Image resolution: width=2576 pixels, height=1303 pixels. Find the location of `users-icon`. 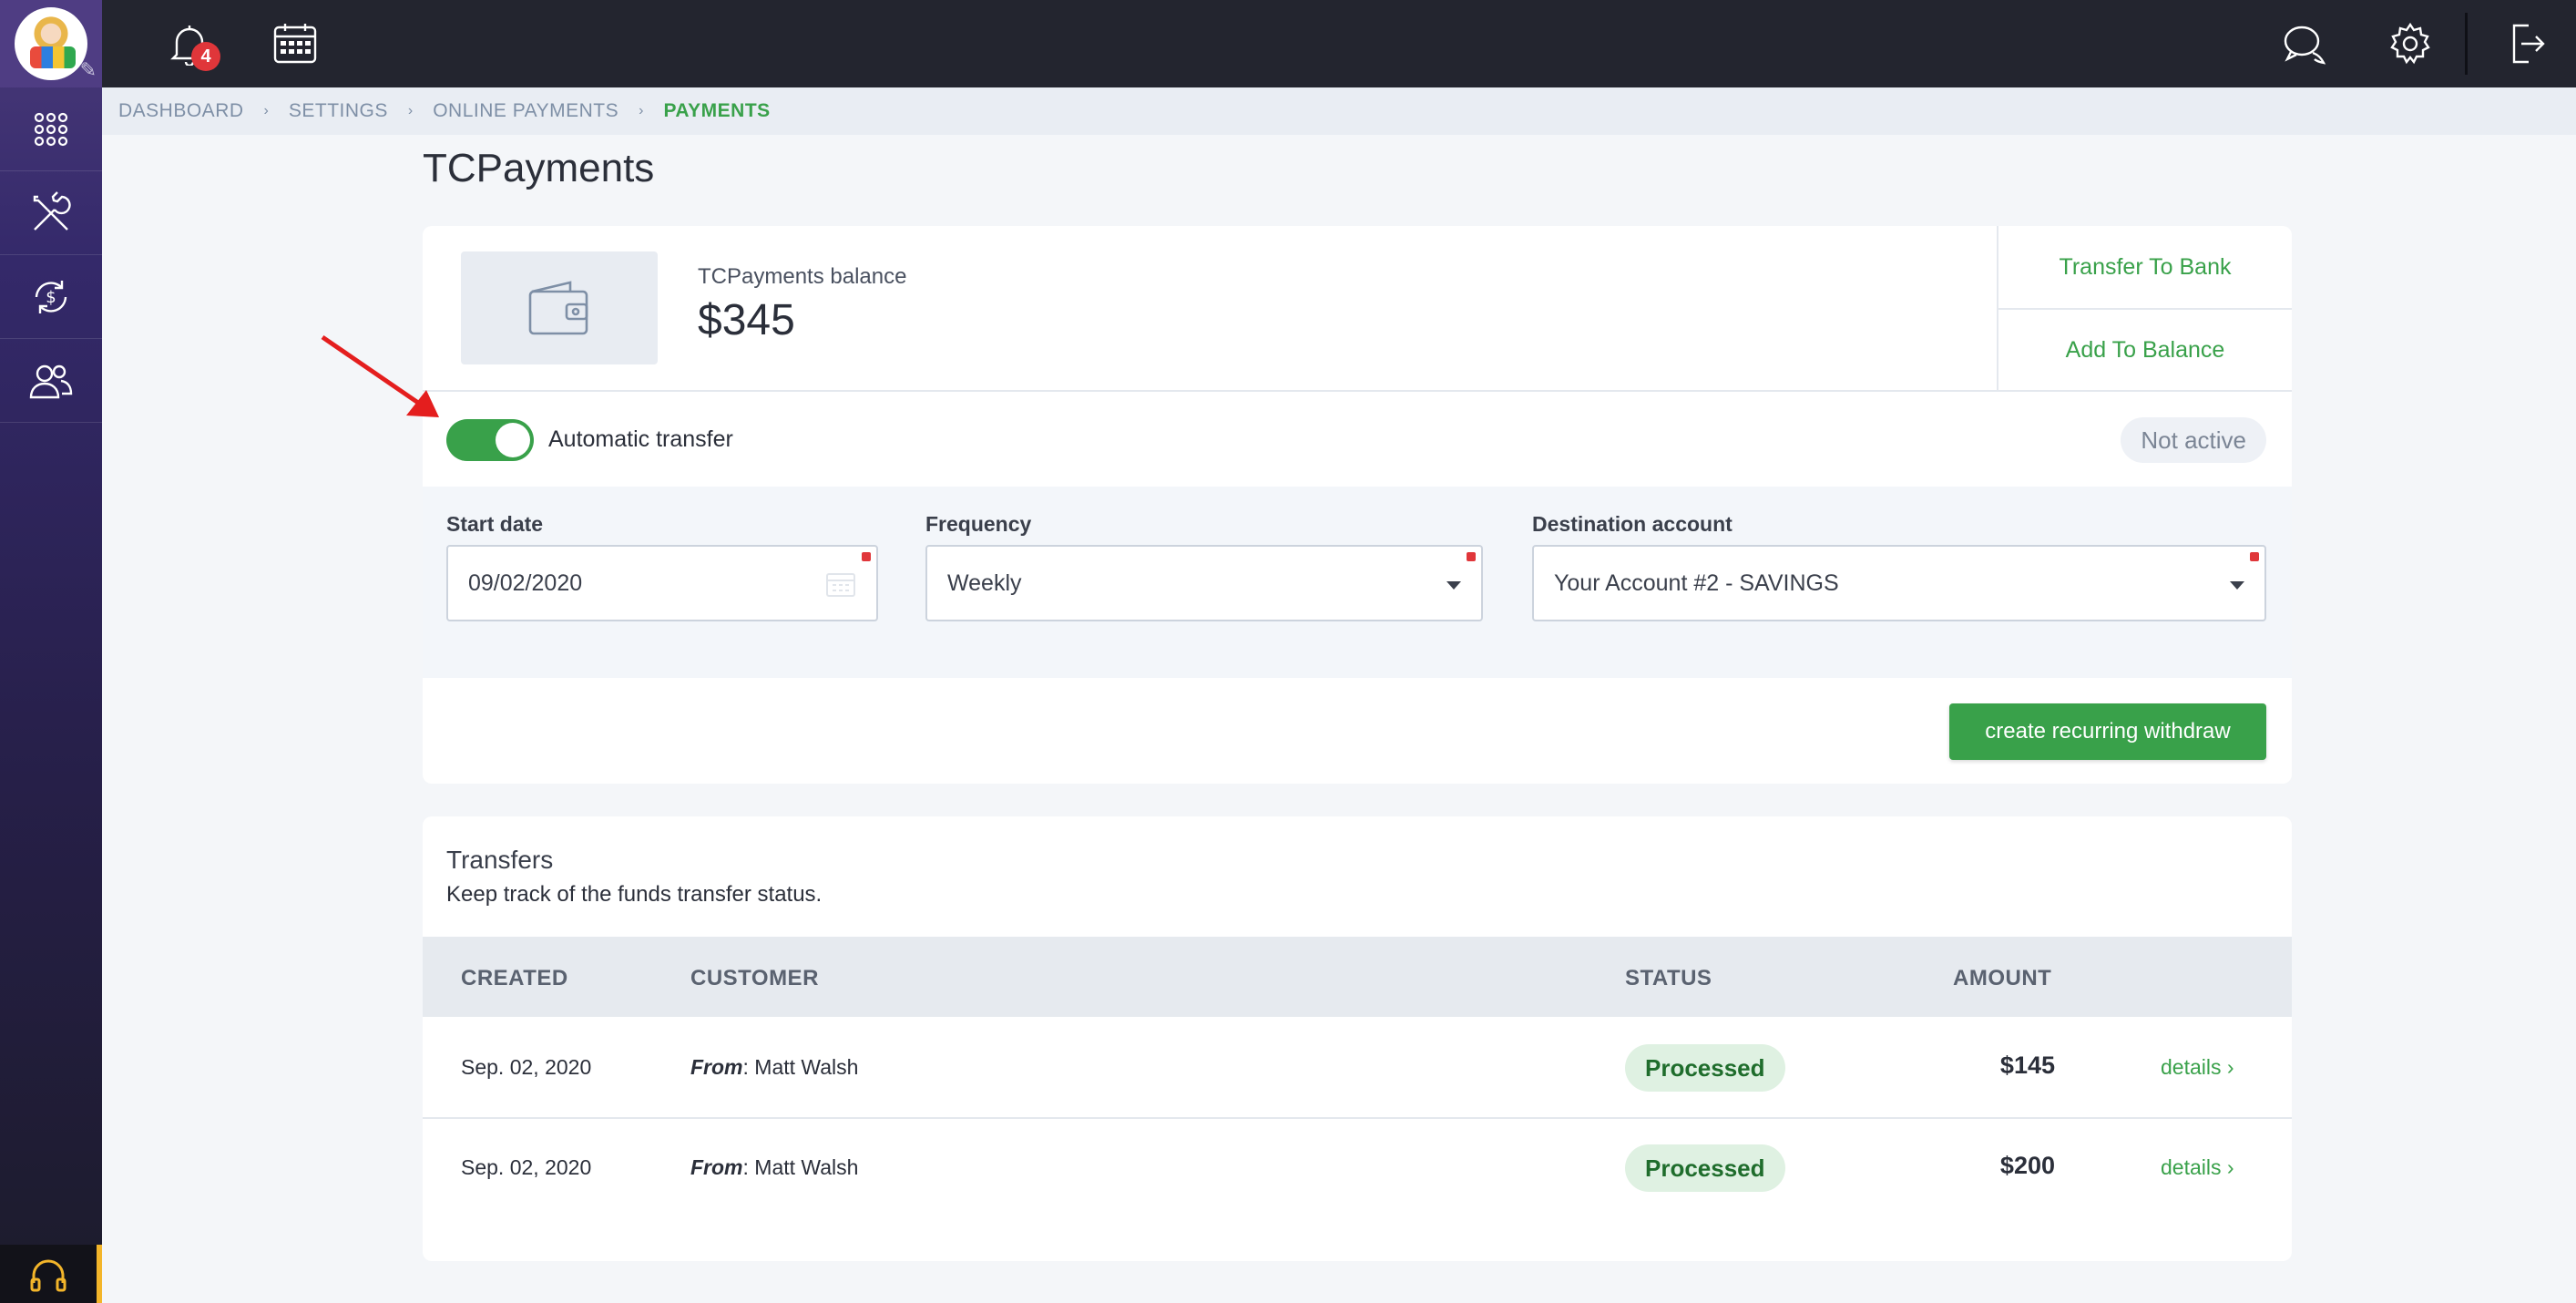

users-icon is located at coordinates (51, 381).